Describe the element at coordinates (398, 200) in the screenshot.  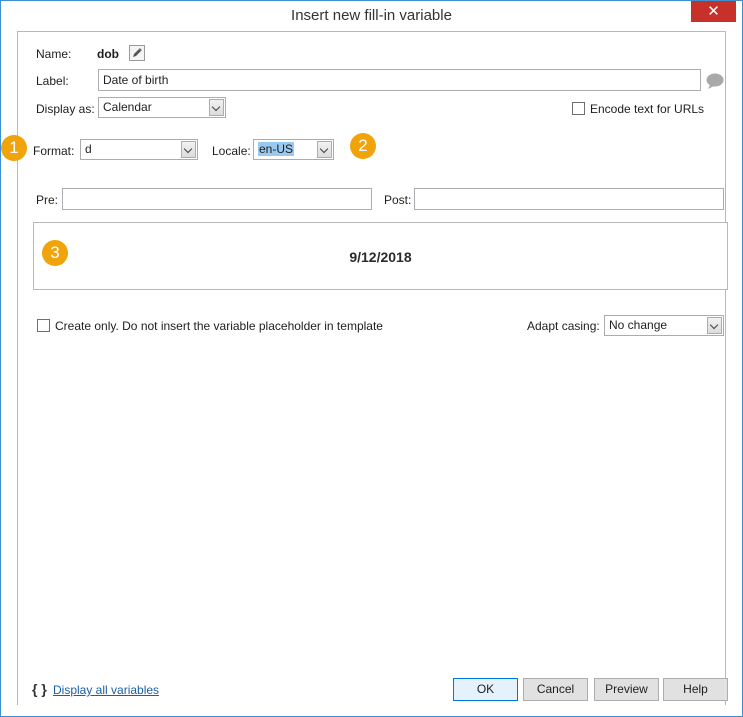
I see `post-label: Post:` at that location.